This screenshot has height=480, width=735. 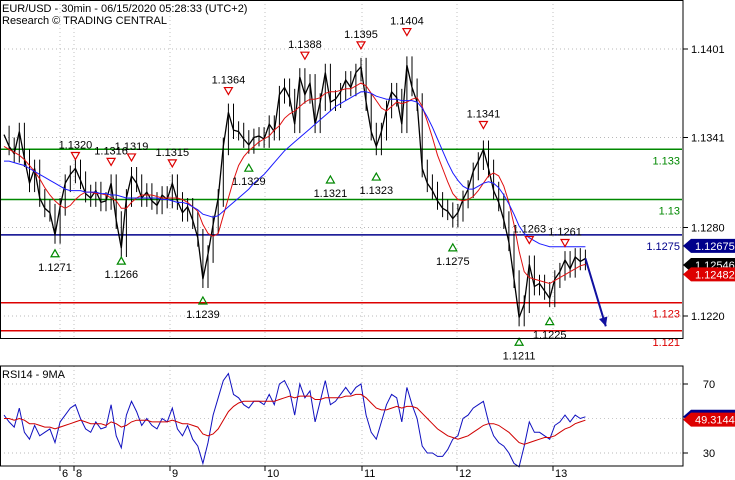 What do you see at coordinates (484, 115) in the screenshot?
I see `pivot-high-label: 1.1341` at bounding box center [484, 115].